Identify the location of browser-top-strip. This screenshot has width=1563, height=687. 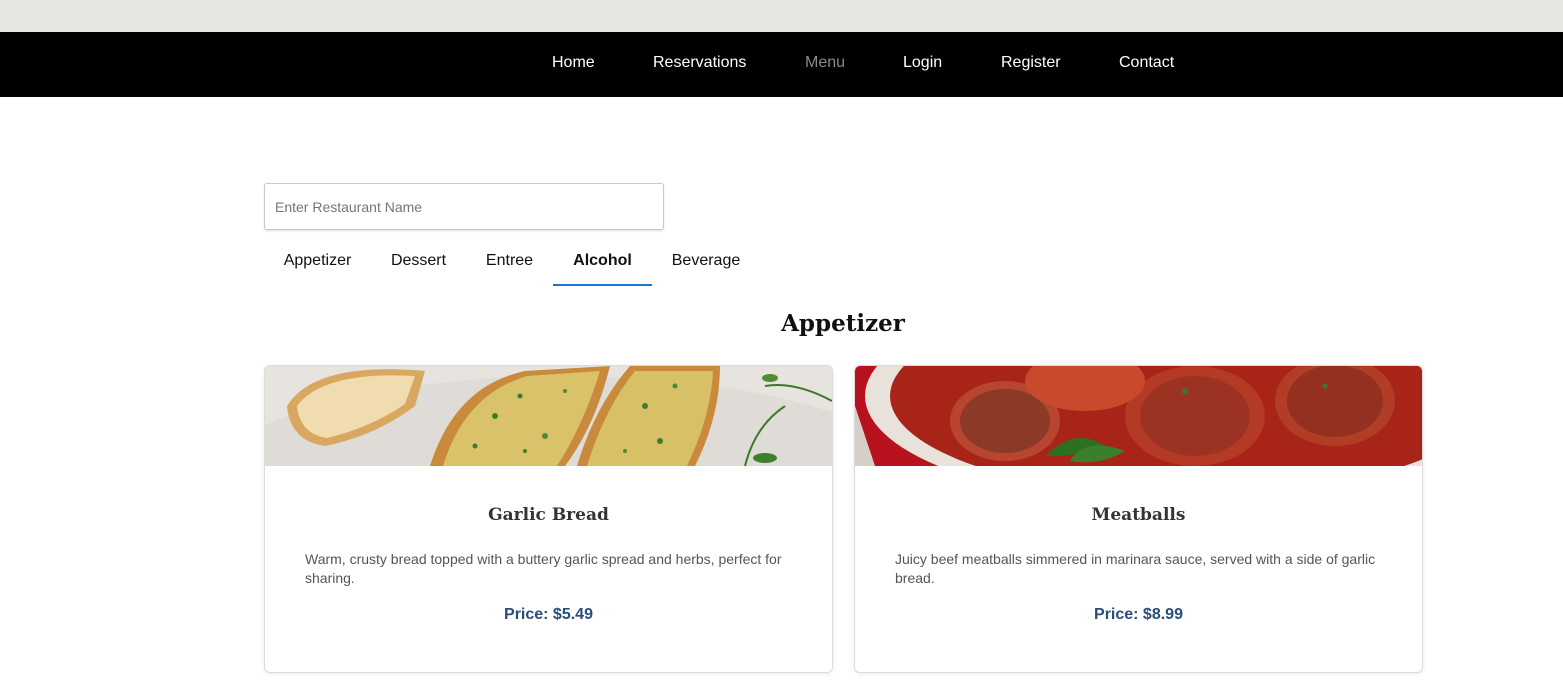
(781, 16).